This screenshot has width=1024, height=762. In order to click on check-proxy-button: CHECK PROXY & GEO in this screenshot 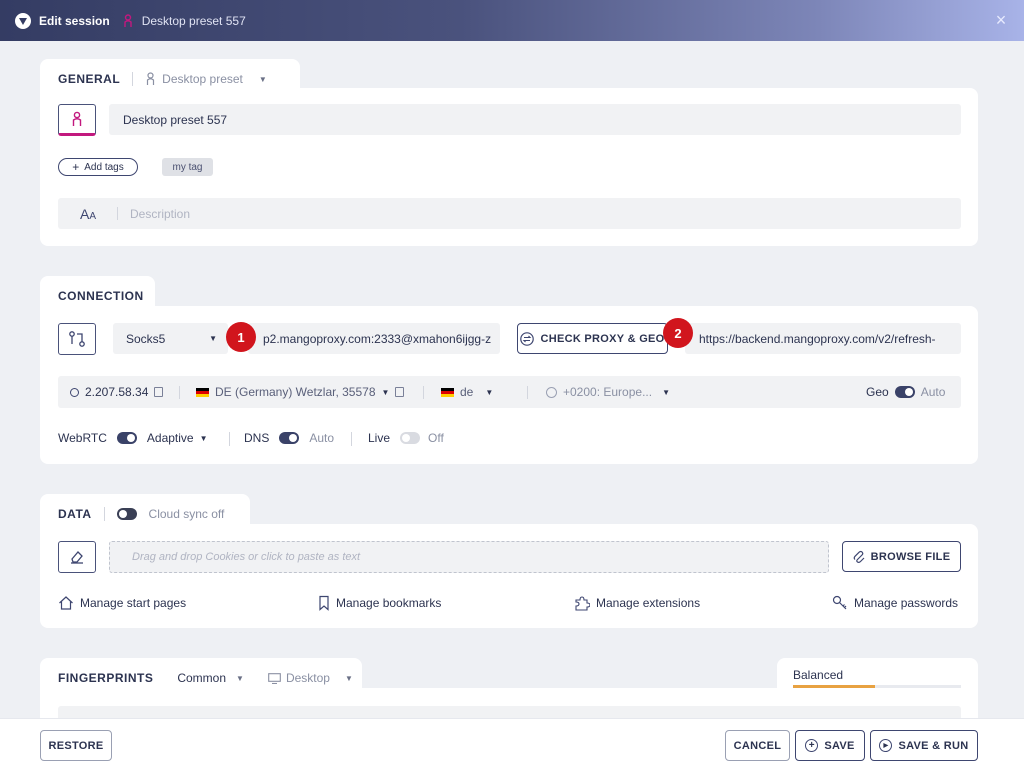, I will do `click(592, 338)`.